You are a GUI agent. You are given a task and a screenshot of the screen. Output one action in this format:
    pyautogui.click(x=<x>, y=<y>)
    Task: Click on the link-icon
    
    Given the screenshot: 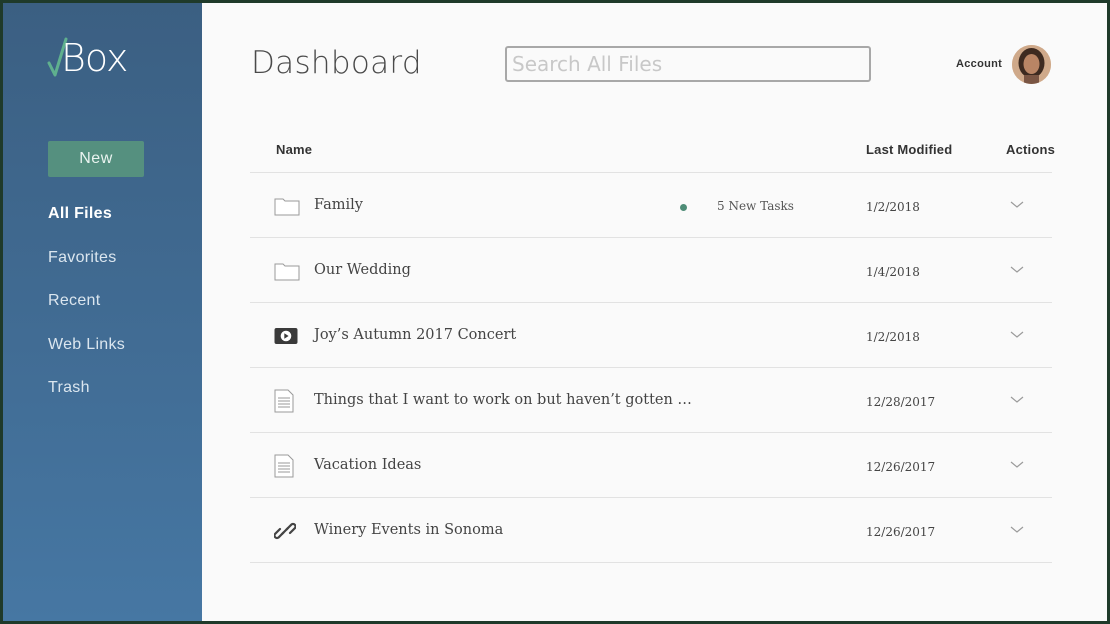 What is the action you would take?
    pyautogui.click(x=288, y=531)
    